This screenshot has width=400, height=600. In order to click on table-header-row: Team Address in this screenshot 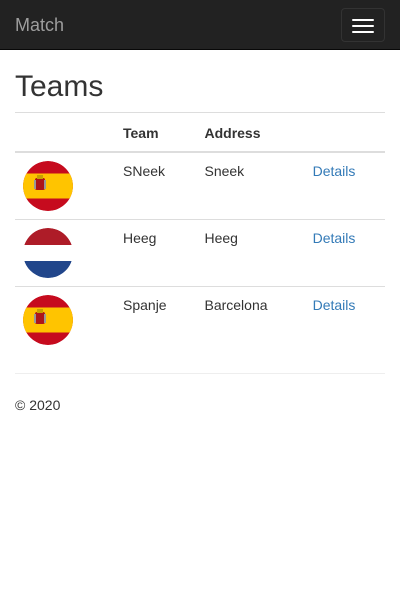, I will do `click(200, 132)`.